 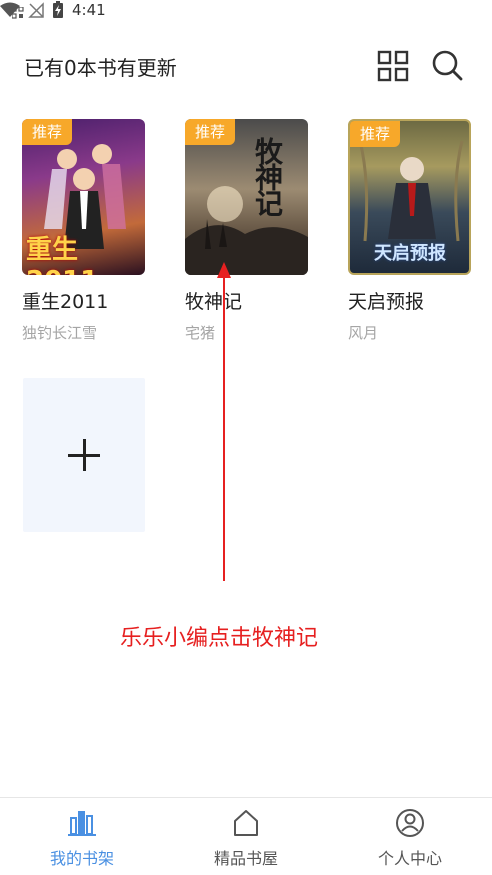 I want to click on book-card: 天启预报 推荐 天启预报 风月, so click(x=410, y=231).